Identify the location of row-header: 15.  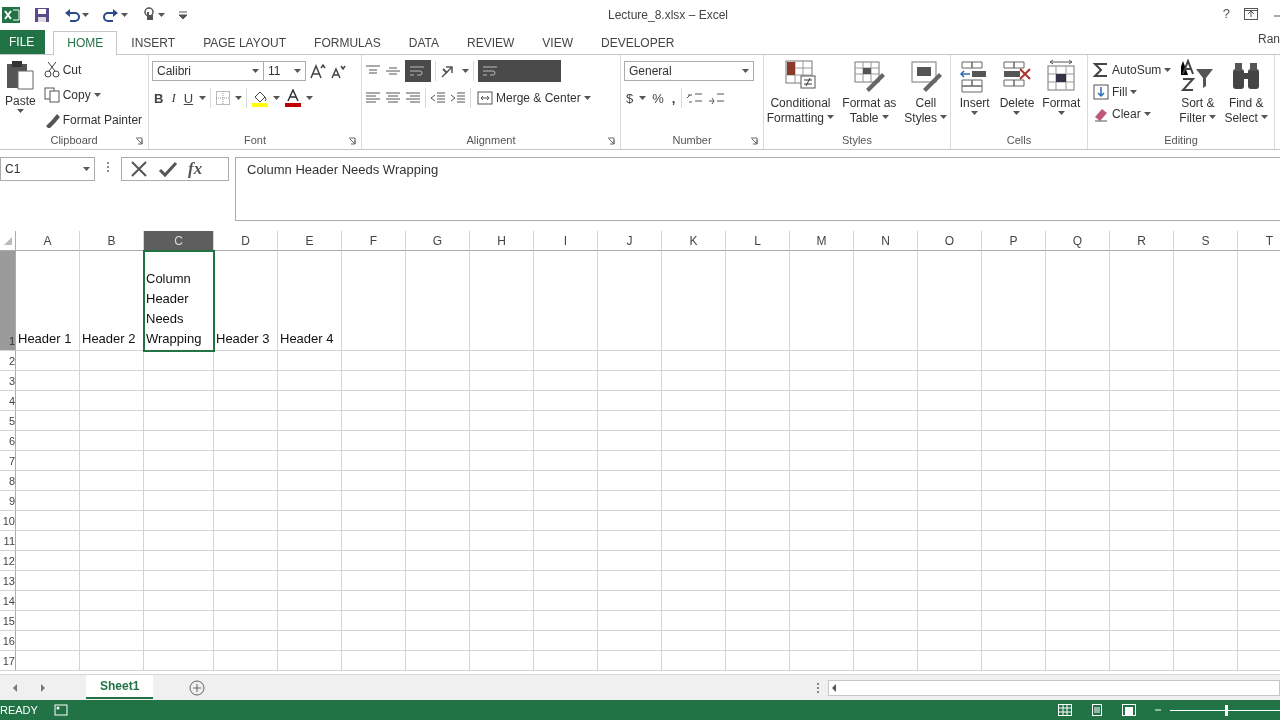
(8, 621).